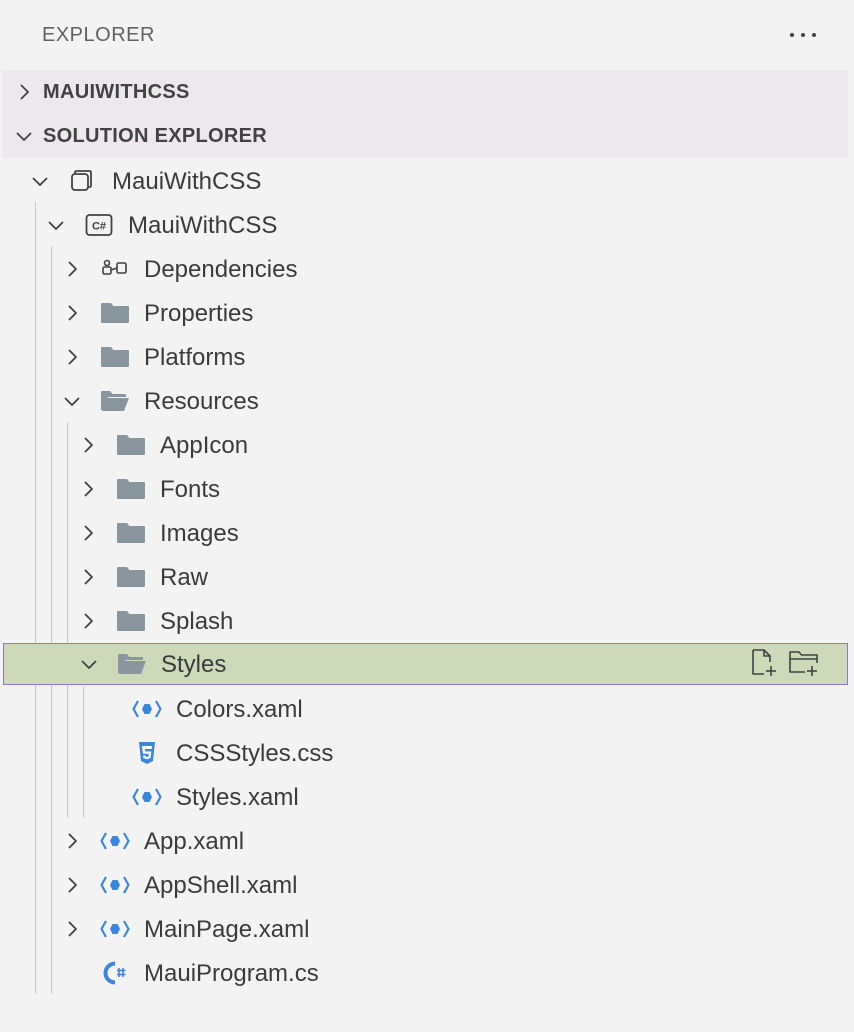 Image resolution: width=854 pixels, height=1032 pixels. What do you see at coordinates (427, 269) in the screenshot?
I see `tree-item-dependencies: Dependencies` at bounding box center [427, 269].